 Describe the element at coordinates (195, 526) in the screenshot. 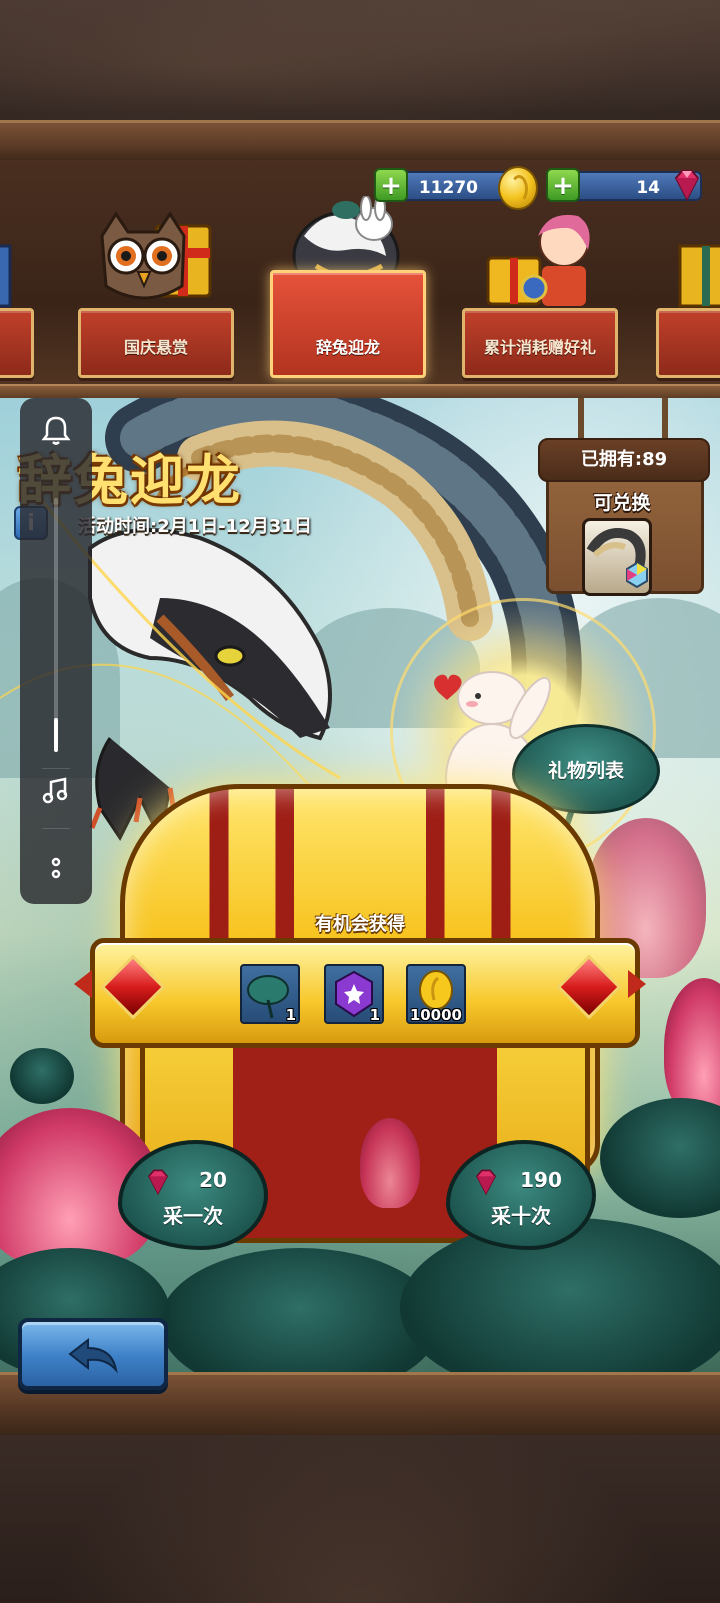

I see `event-time: 活动时间:2月1日-12月31日` at that location.